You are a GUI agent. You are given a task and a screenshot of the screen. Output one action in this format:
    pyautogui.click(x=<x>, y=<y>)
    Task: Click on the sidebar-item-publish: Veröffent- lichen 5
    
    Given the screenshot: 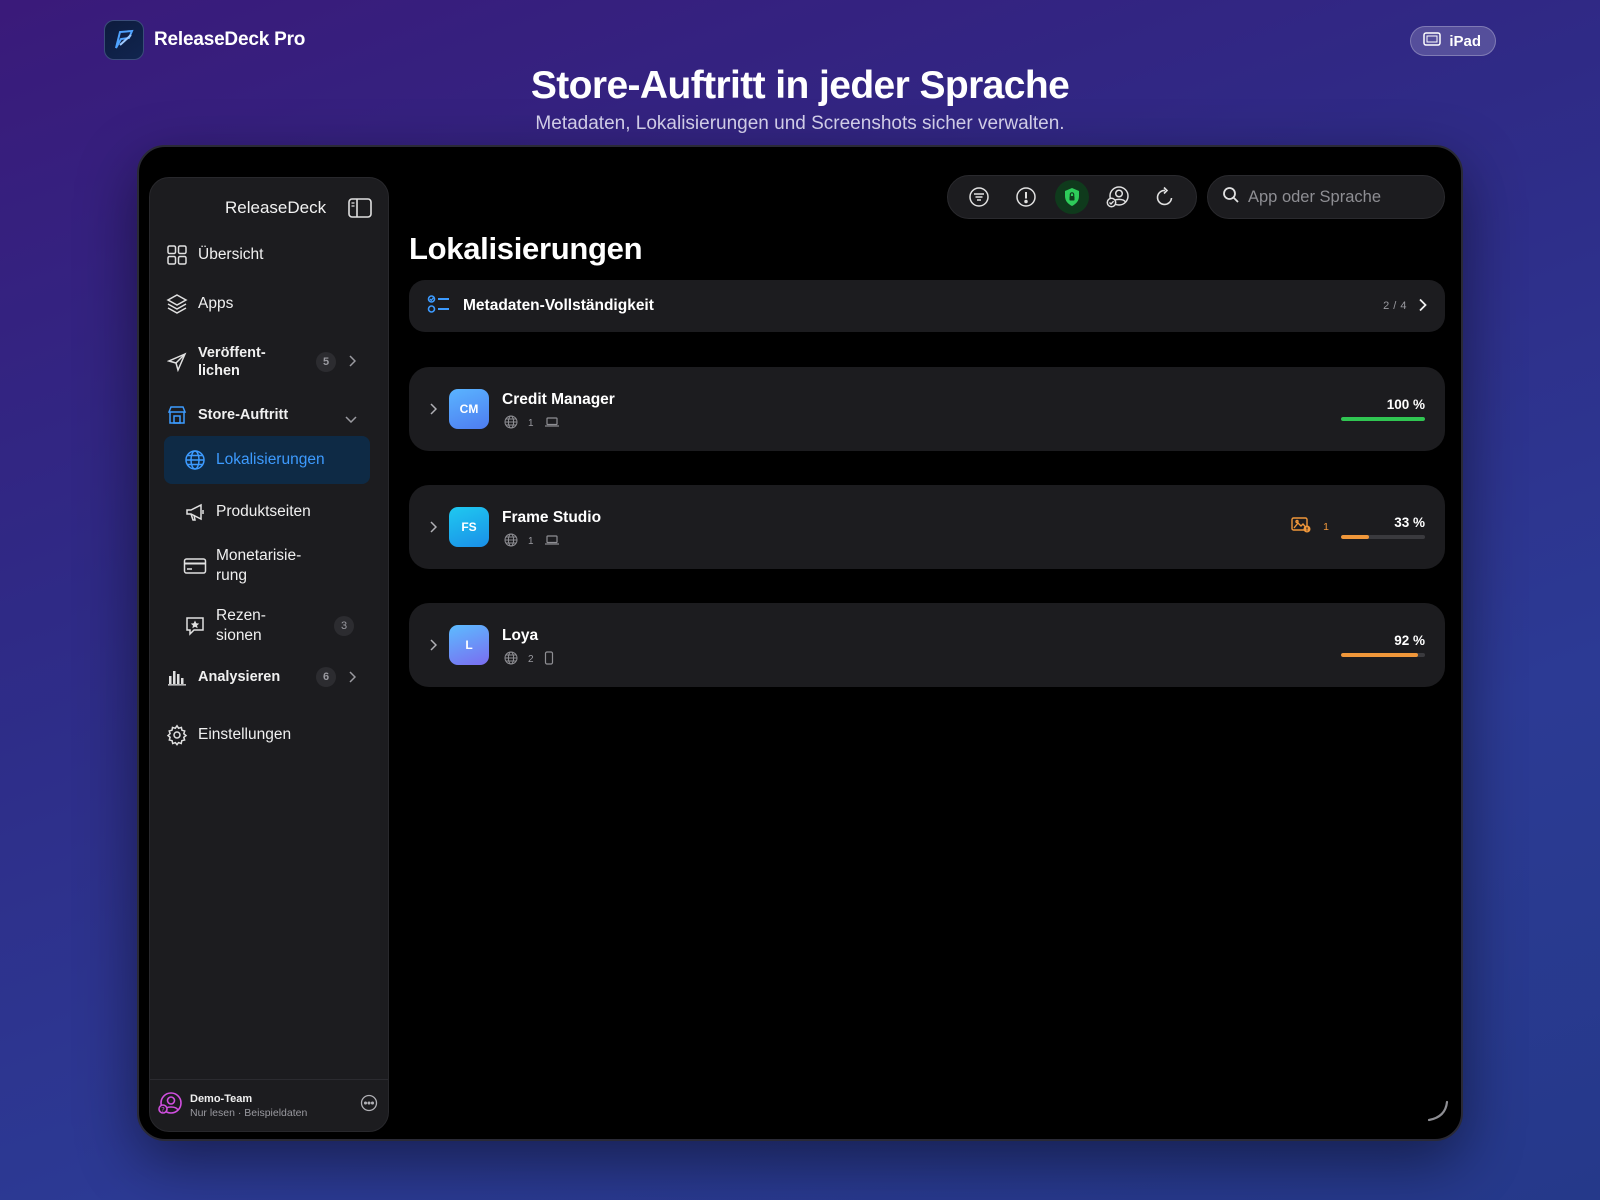 What is the action you would take?
    pyautogui.click(x=268, y=362)
    